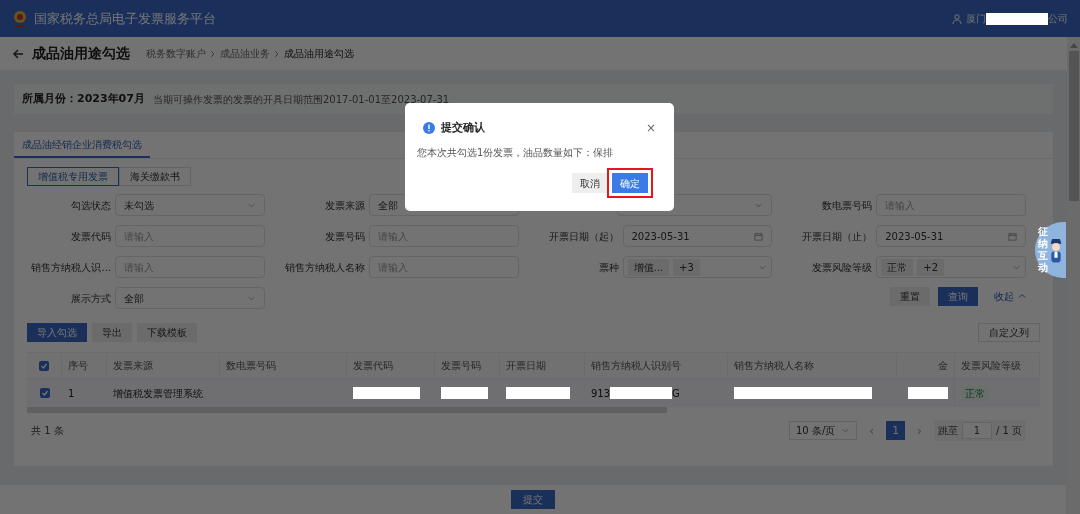 The width and height of the screenshot is (1080, 514). I want to click on field-label: 销售方纳税人名称, so click(324, 267).